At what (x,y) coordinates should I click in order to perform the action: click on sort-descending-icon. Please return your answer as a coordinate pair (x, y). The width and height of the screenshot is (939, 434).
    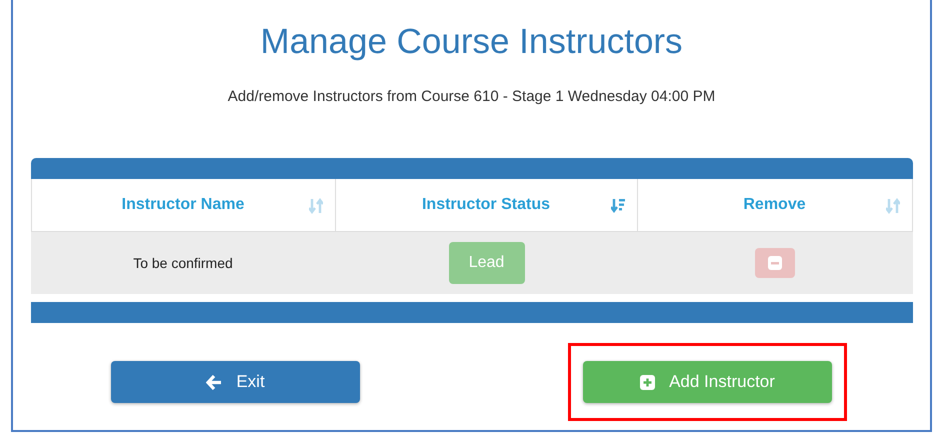
    Looking at the image, I should click on (617, 206).